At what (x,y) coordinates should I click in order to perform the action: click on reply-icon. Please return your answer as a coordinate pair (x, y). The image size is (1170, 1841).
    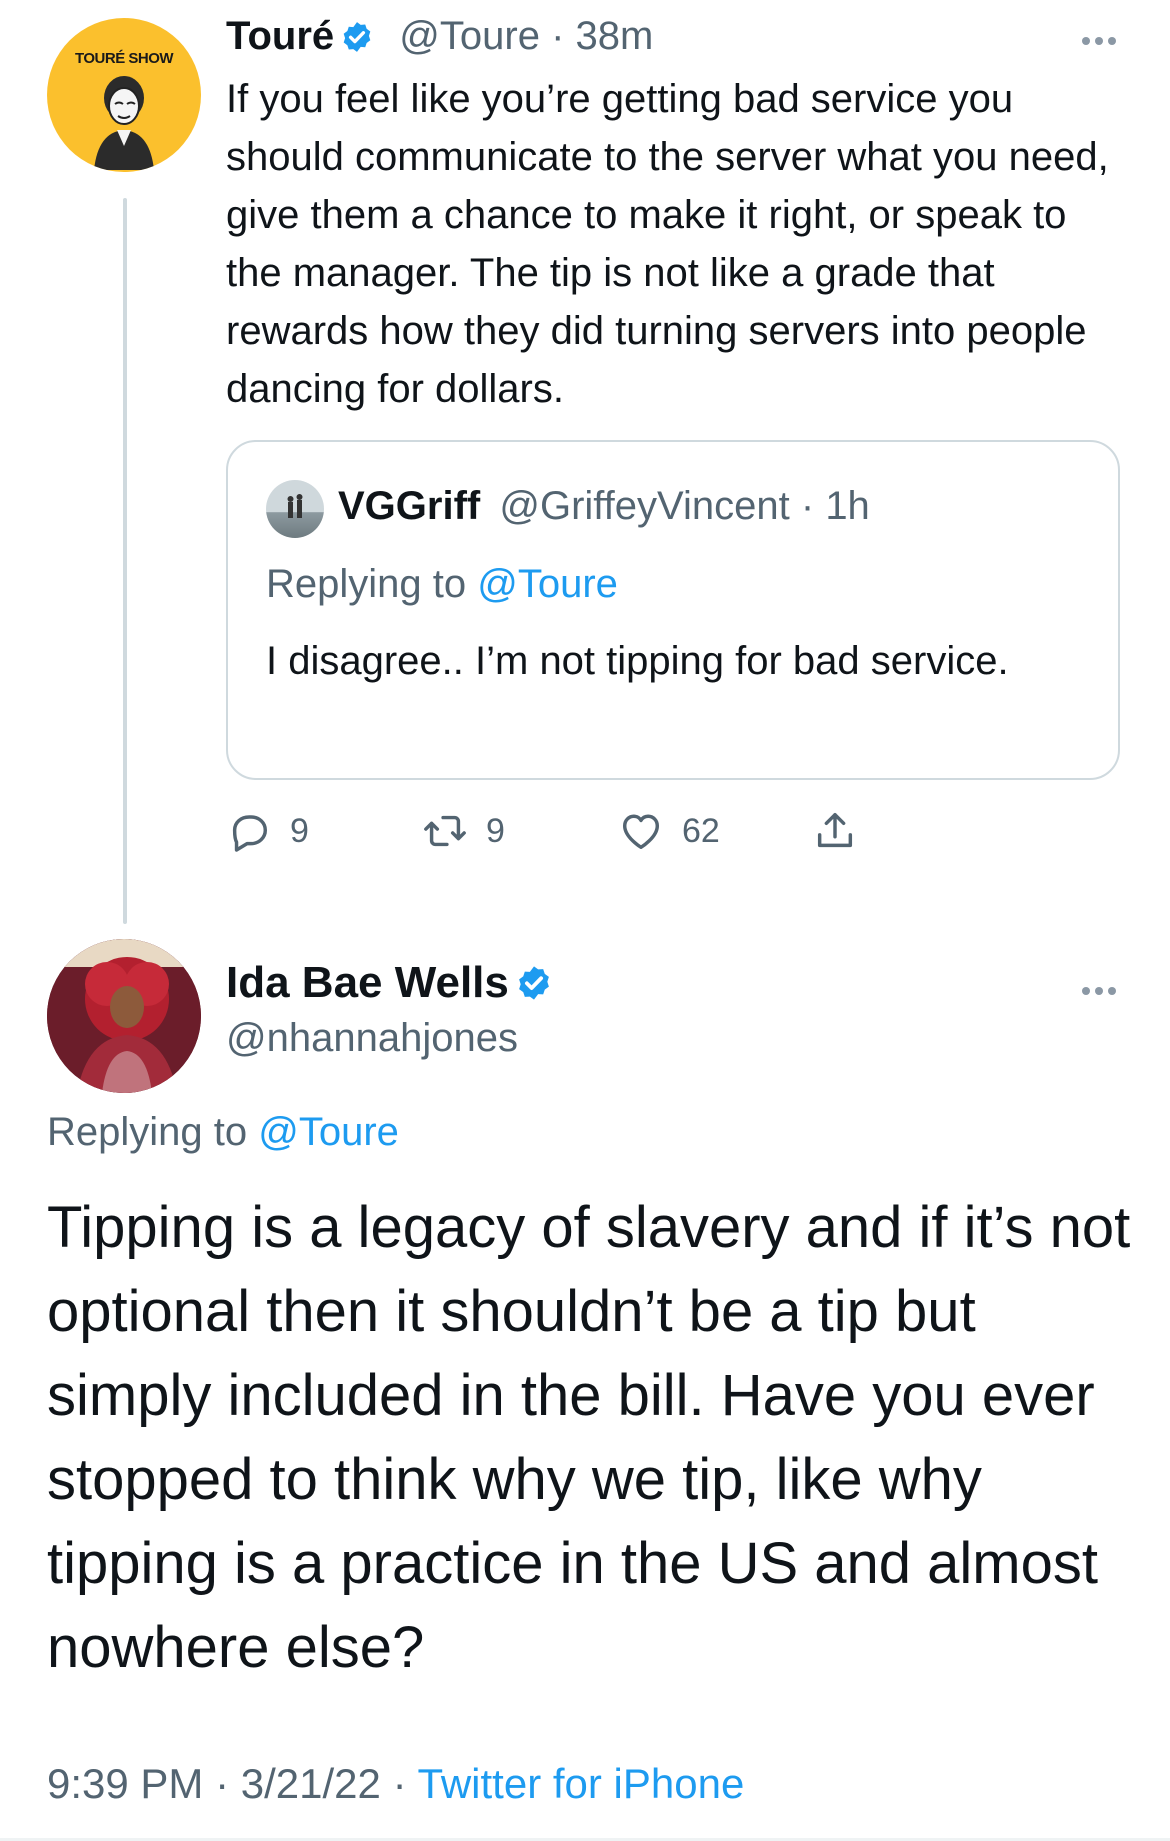
    Looking at the image, I should click on (250, 833).